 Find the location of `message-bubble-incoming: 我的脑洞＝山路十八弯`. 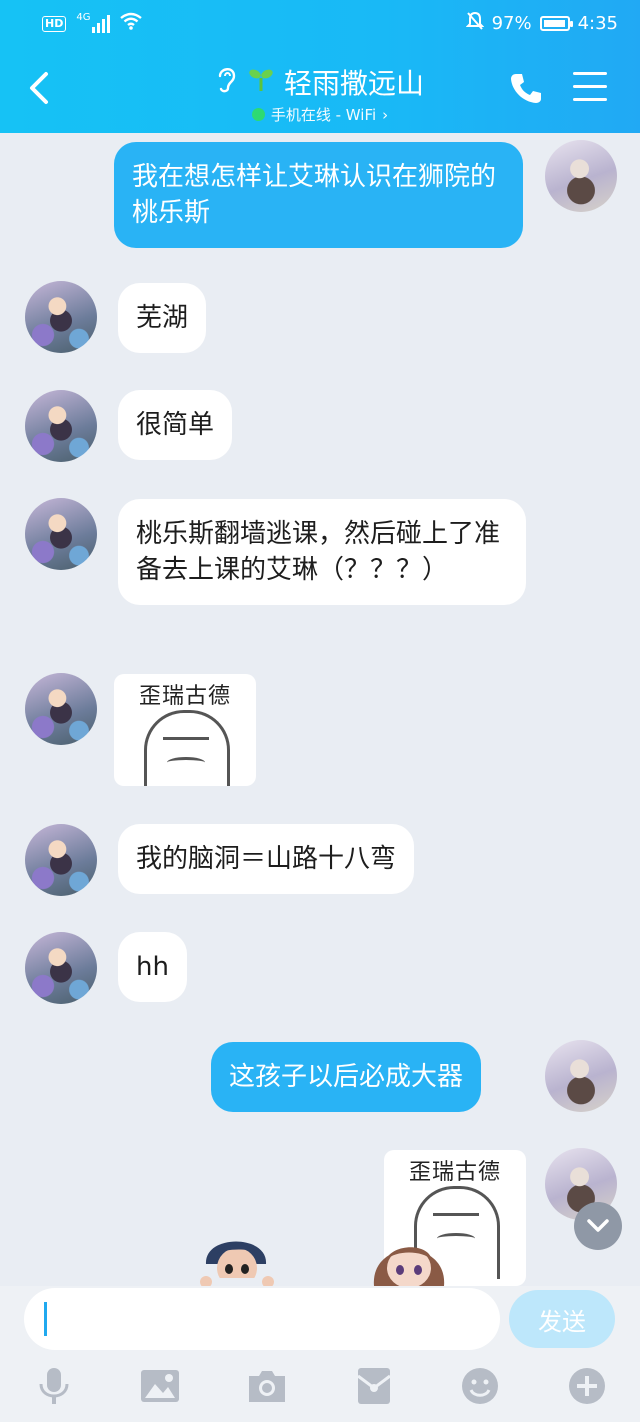

message-bubble-incoming: 我的脑洞＝山路十八弯 is located at coordinates (266, 859).